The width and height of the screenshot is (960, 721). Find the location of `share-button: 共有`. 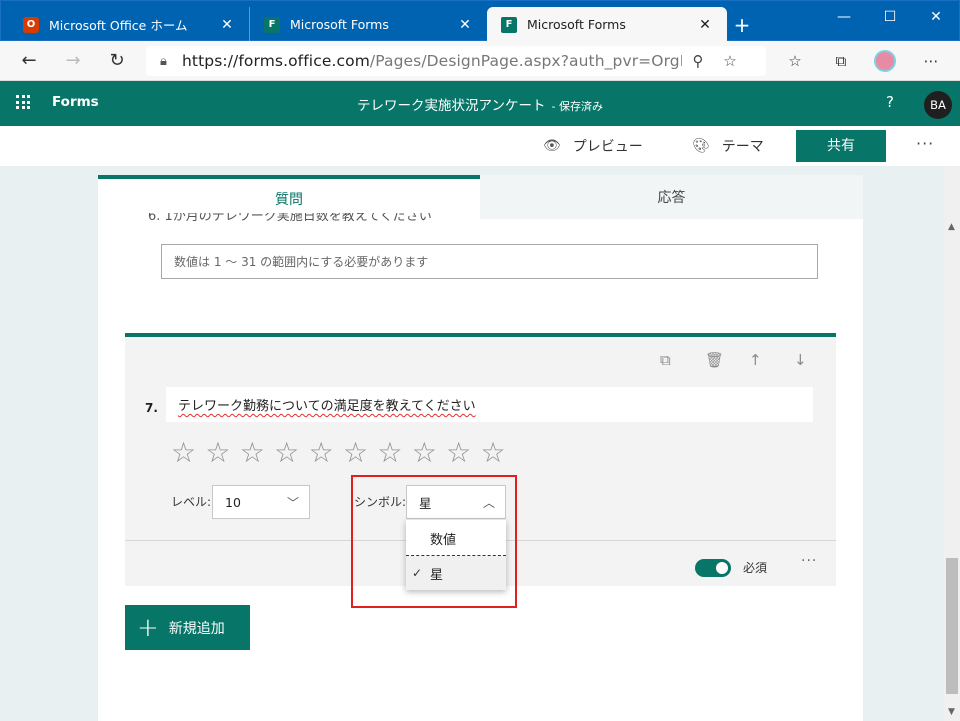

share-button: 共有 is located at coordinates (841, 146).